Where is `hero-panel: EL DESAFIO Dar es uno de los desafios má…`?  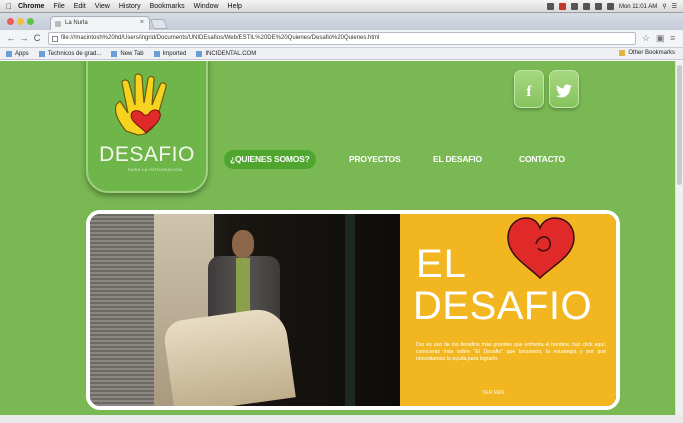
hero-panel: EL DESAFIO Dar es uno de los desafios má… is located at coordinates (508, 310).